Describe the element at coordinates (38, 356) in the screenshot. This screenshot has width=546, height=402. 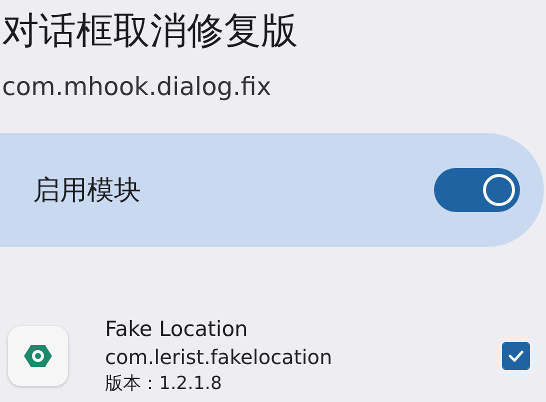
I see `app-icon` at that location.